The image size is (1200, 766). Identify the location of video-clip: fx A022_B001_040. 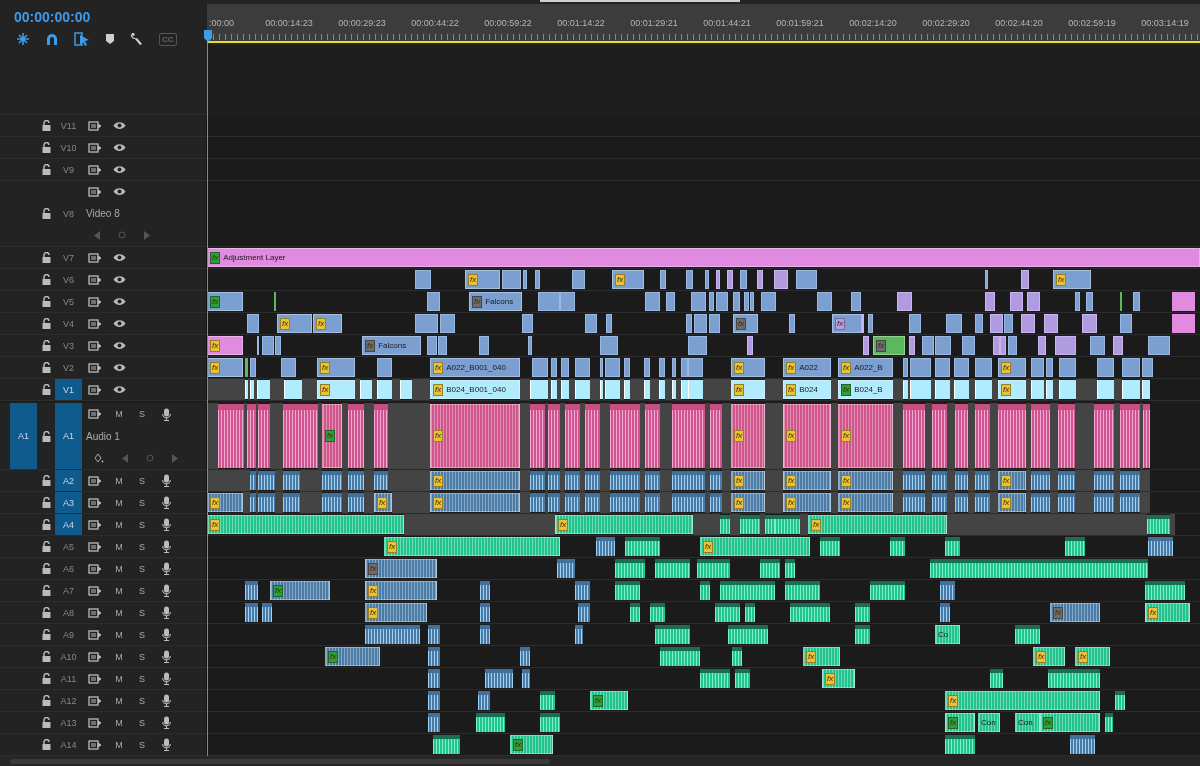
(475, 367).